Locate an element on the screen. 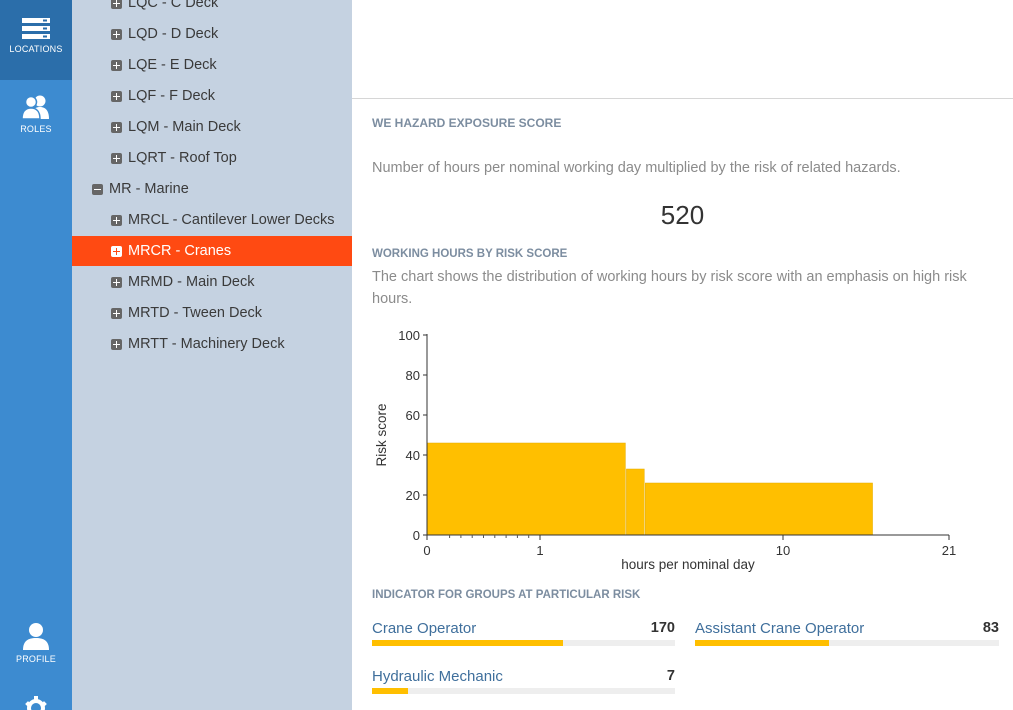 The image size is (1013, 710). risk-group-hydraulic-mechanic: Hydraulic Mechanic 7 is located at coordinates (523, 683).